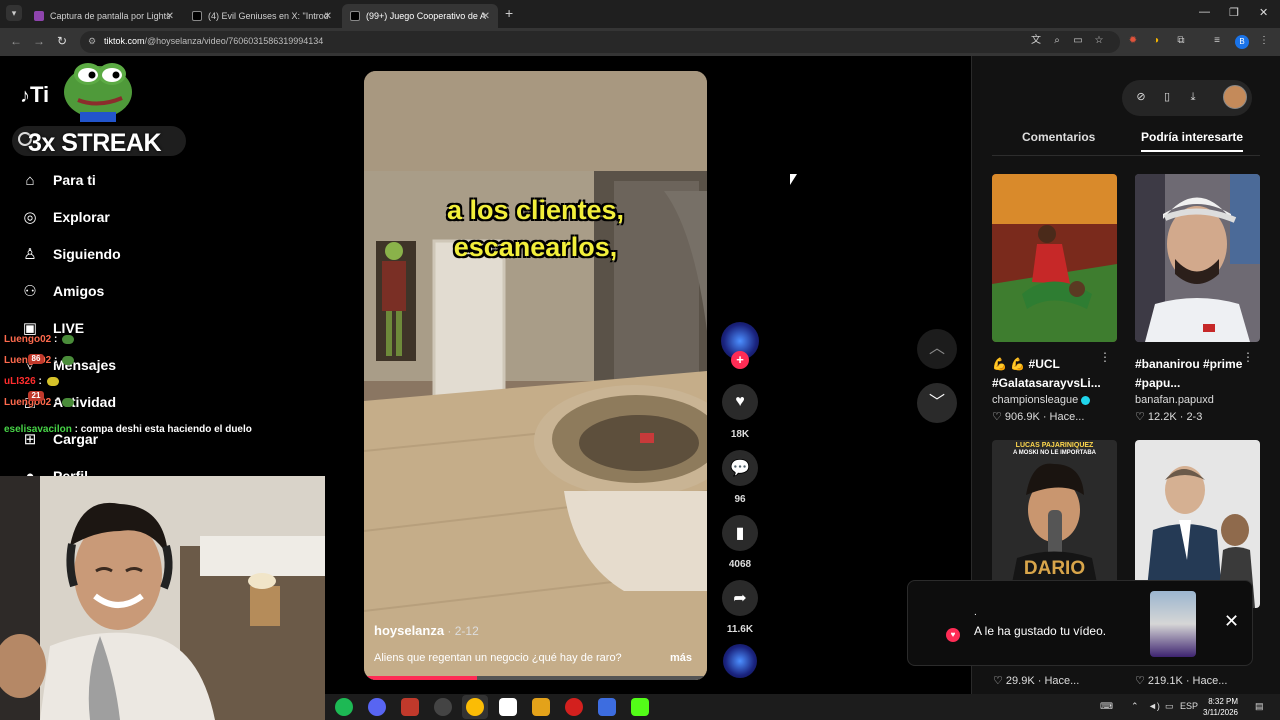 This screenshot has width=1280, height=720. What do you see at coordinates (30, 254) in the screenshot?
I see `user-follow-icon: ♙` at bounding box center [30, 254].